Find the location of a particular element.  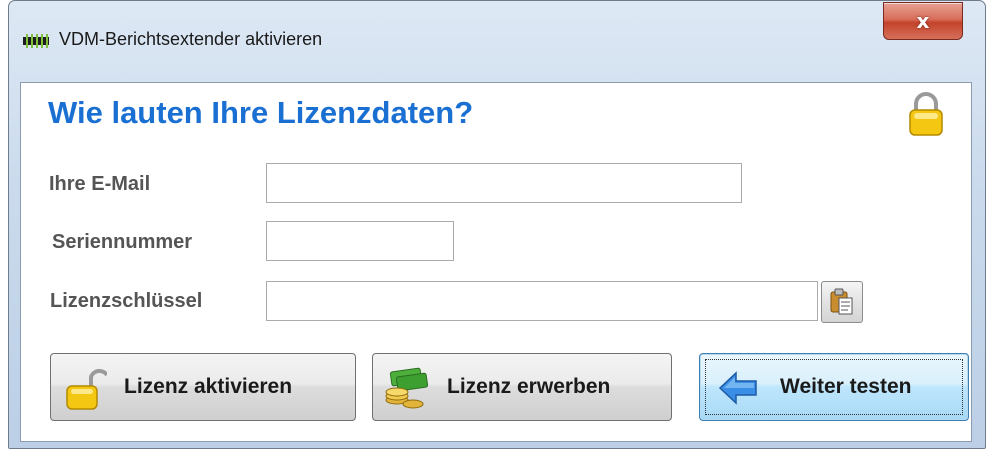

license-key-field is located at coordinates (542, 301).